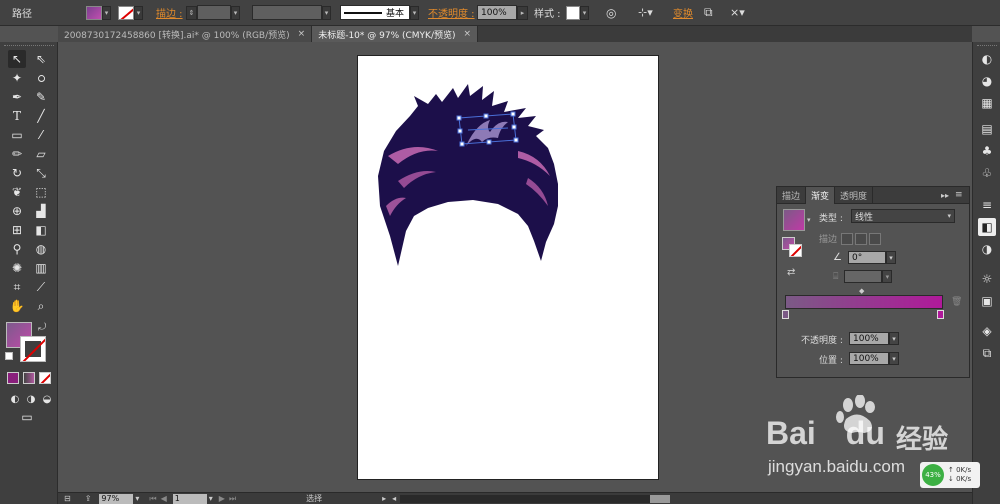  I want to click on selection-tool-icon: ↖, so click(17, 59).